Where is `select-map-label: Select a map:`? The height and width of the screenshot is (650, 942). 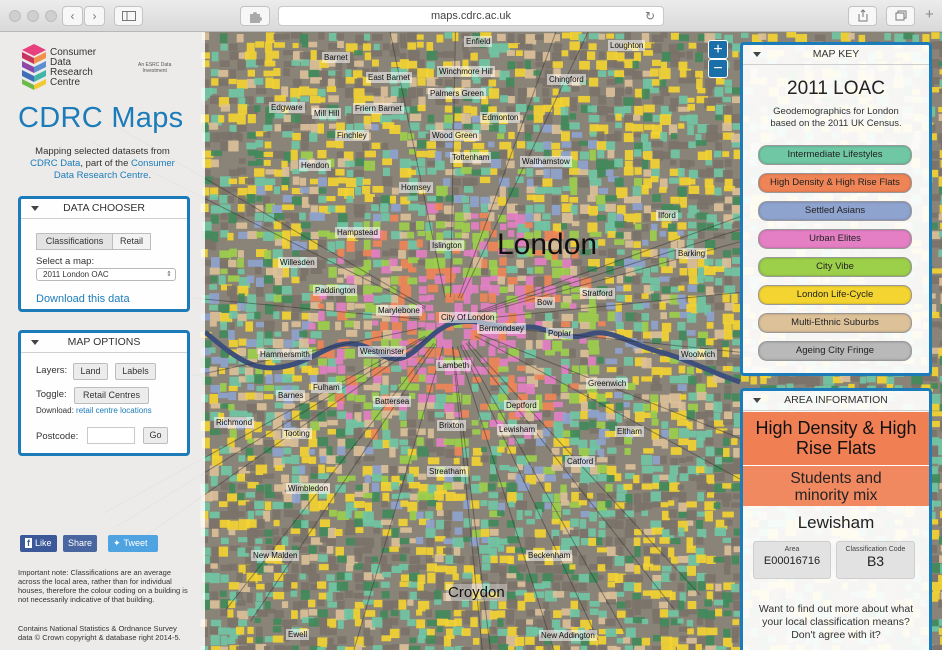
select-map-label: Select a map: is located at coordinates (65, 261).